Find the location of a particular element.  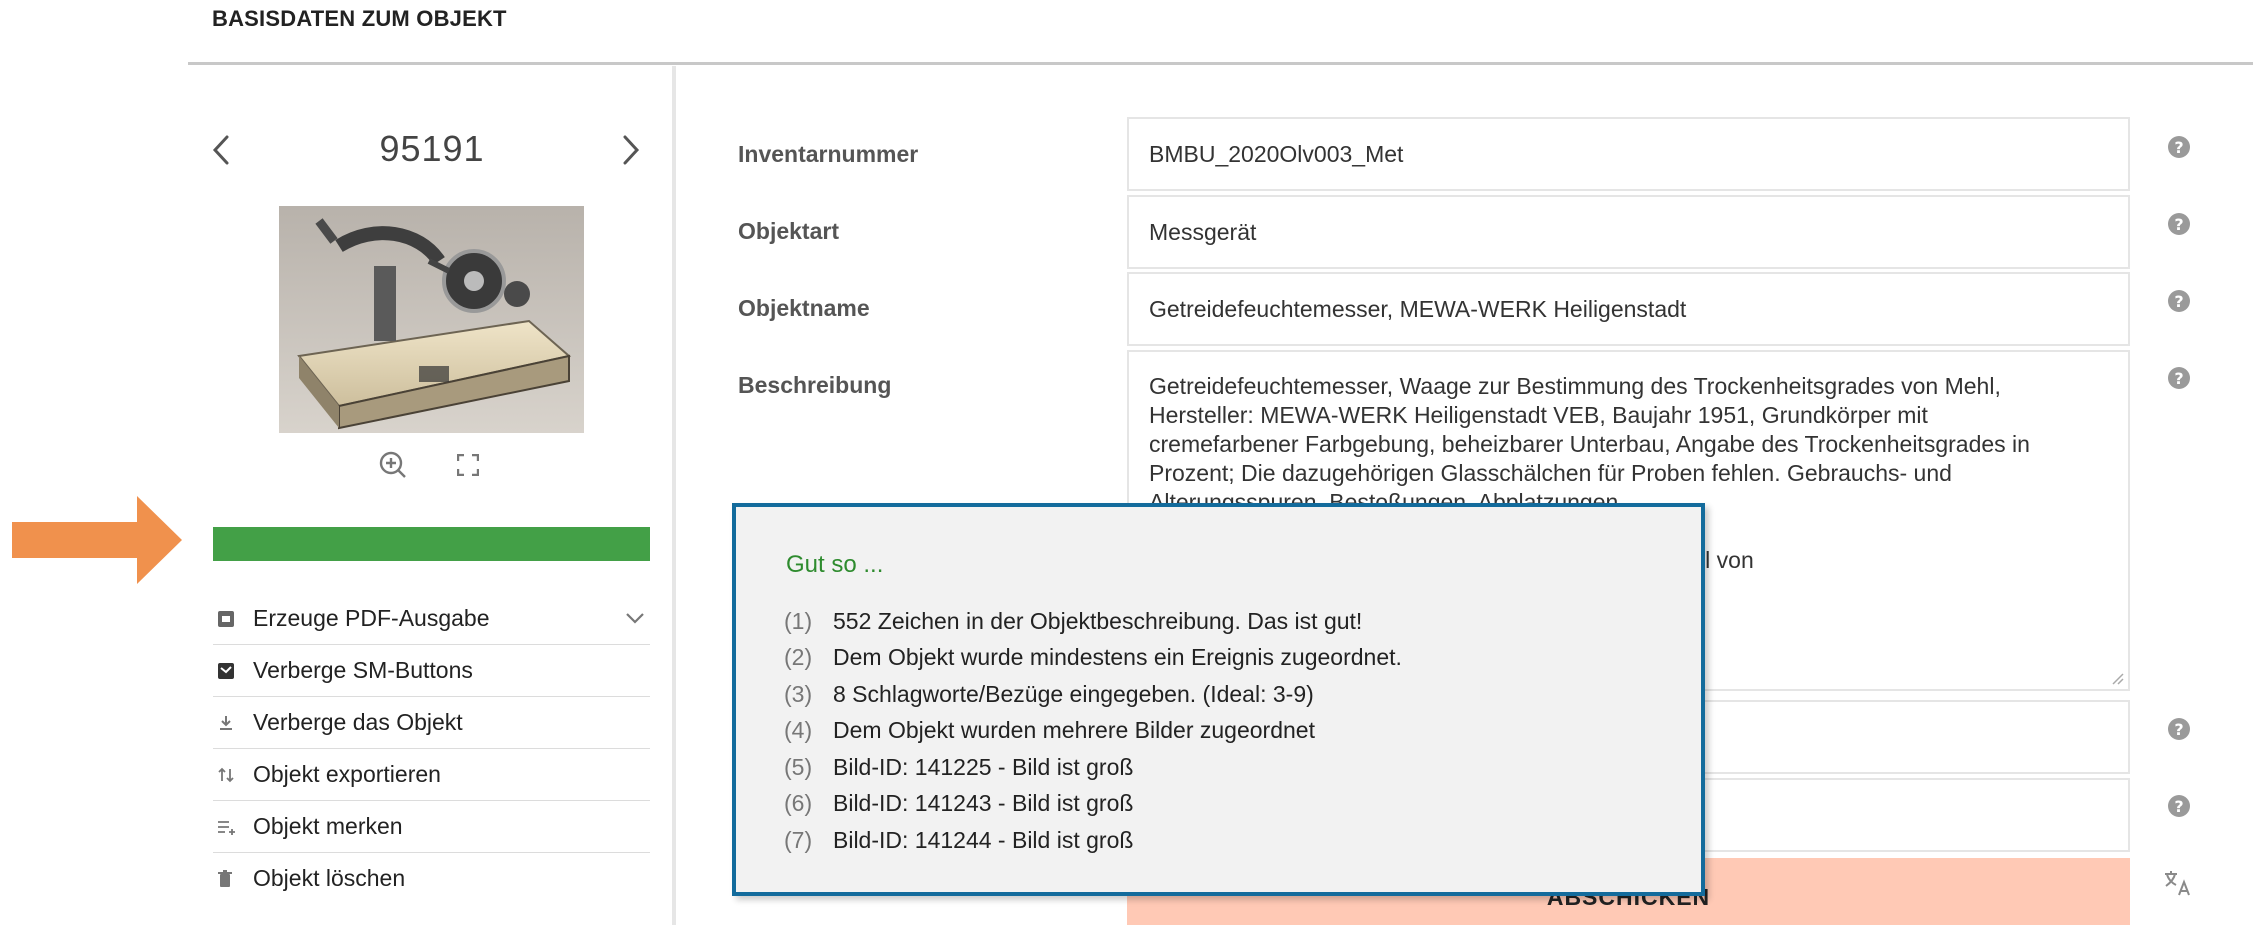

next-object-button is located at coordinates (631, 150).